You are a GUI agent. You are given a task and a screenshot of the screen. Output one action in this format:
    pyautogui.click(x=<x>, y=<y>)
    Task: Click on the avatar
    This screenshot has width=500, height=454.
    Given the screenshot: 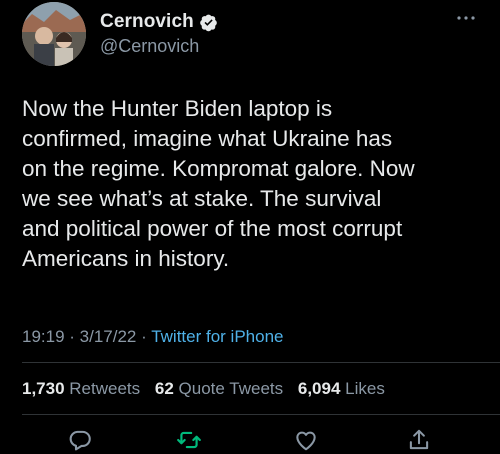 What is the action you would take?
    pyautogui.click(x=54, y=34)
    